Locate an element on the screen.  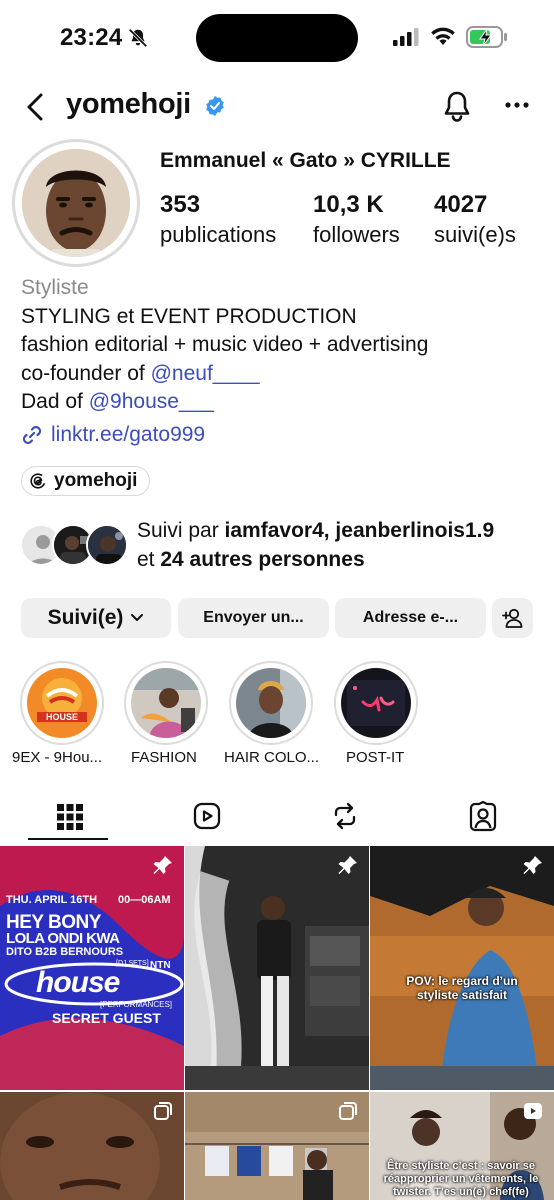
suggested-users-button is located at coordinates (512, 618).